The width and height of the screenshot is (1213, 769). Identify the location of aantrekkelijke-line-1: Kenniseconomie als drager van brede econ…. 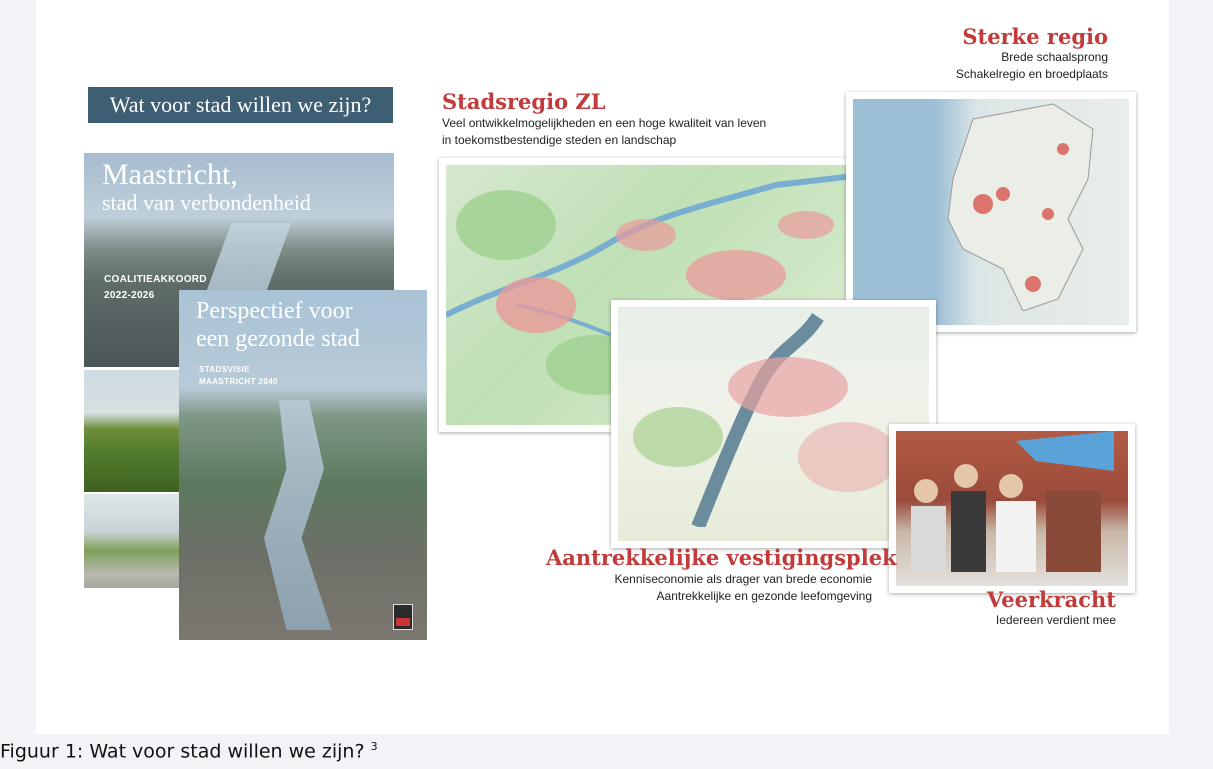
(743, 579).